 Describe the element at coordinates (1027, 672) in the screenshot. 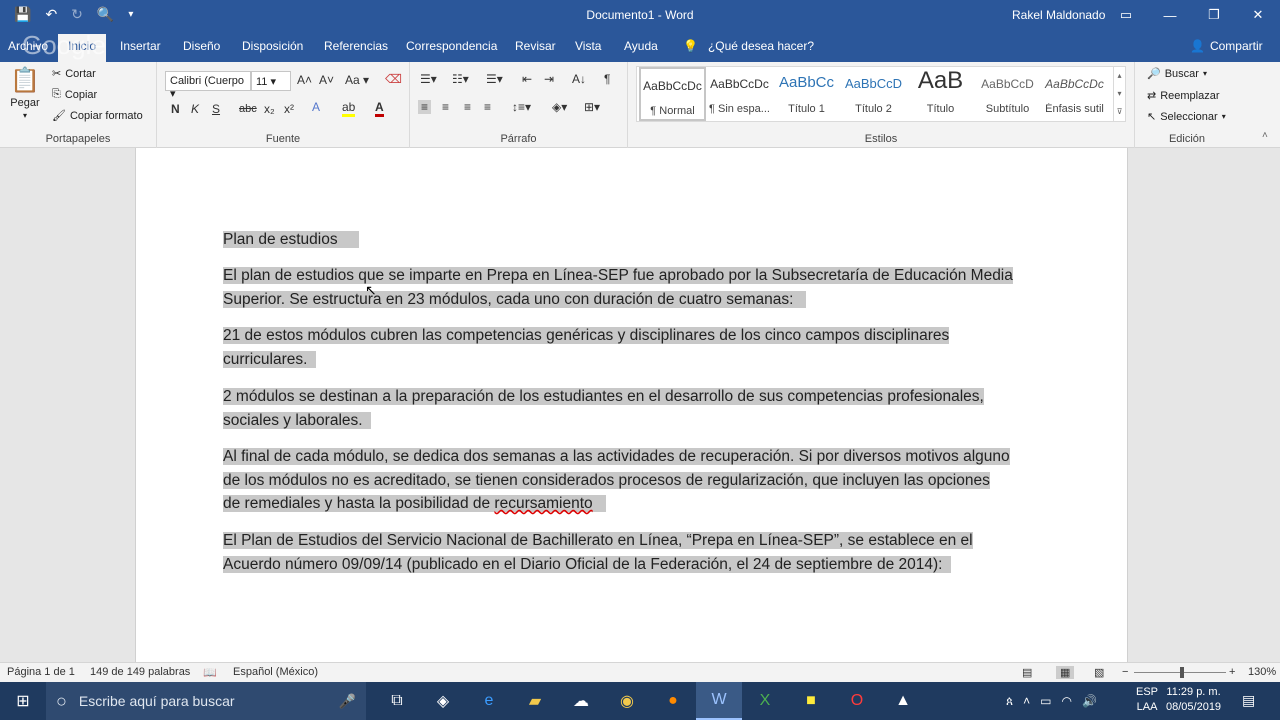

I see `read-mode-icon: ▤` at that location.